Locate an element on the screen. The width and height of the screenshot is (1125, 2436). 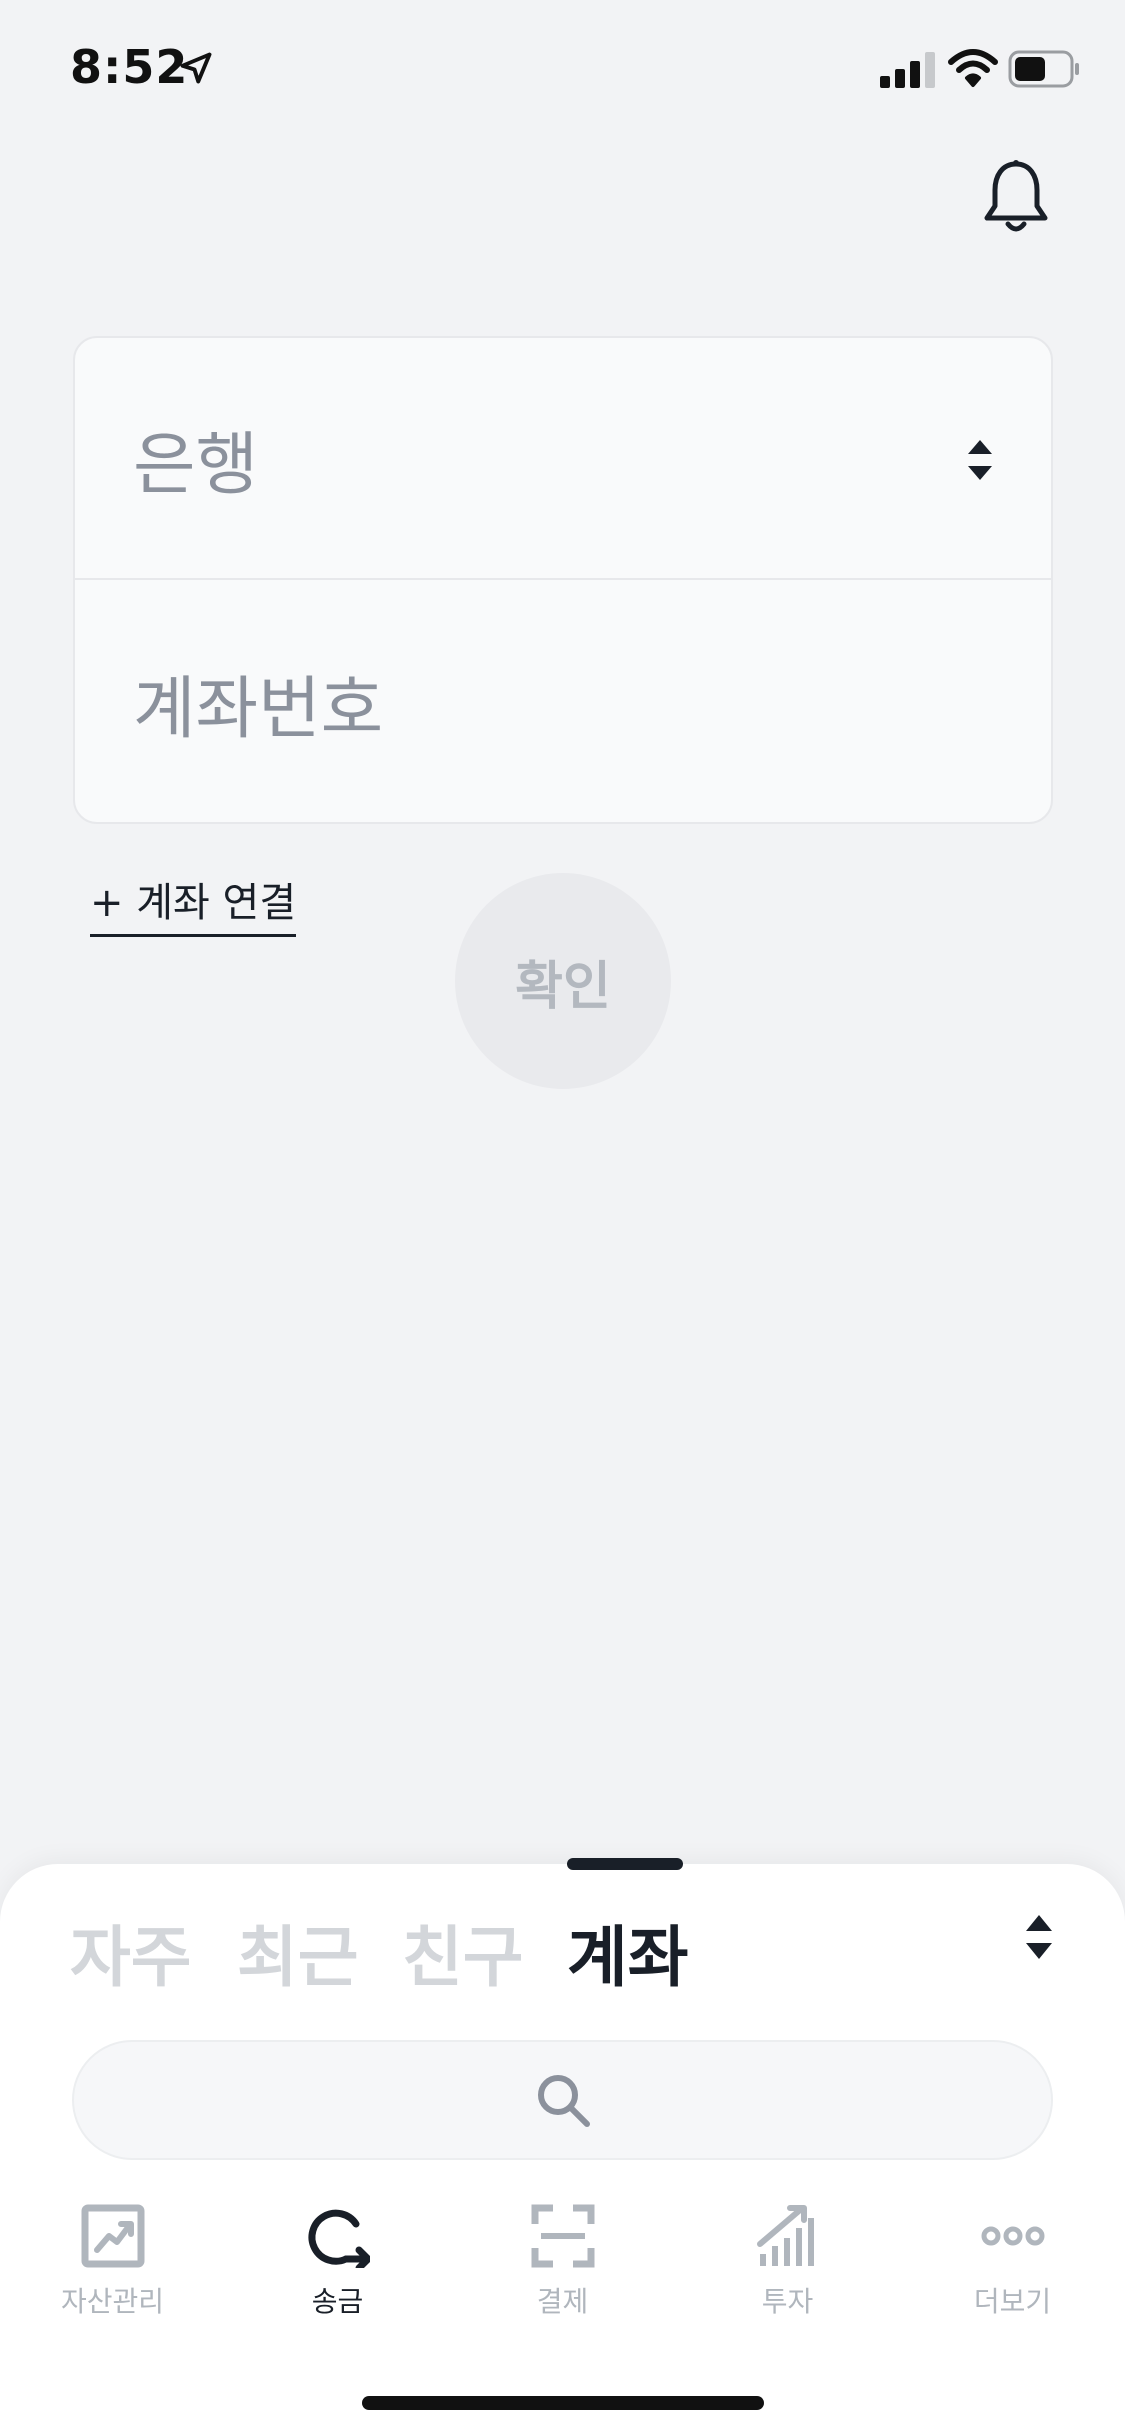
nav-asset-management: 자산관리 is located at coordinates (112, 2264).